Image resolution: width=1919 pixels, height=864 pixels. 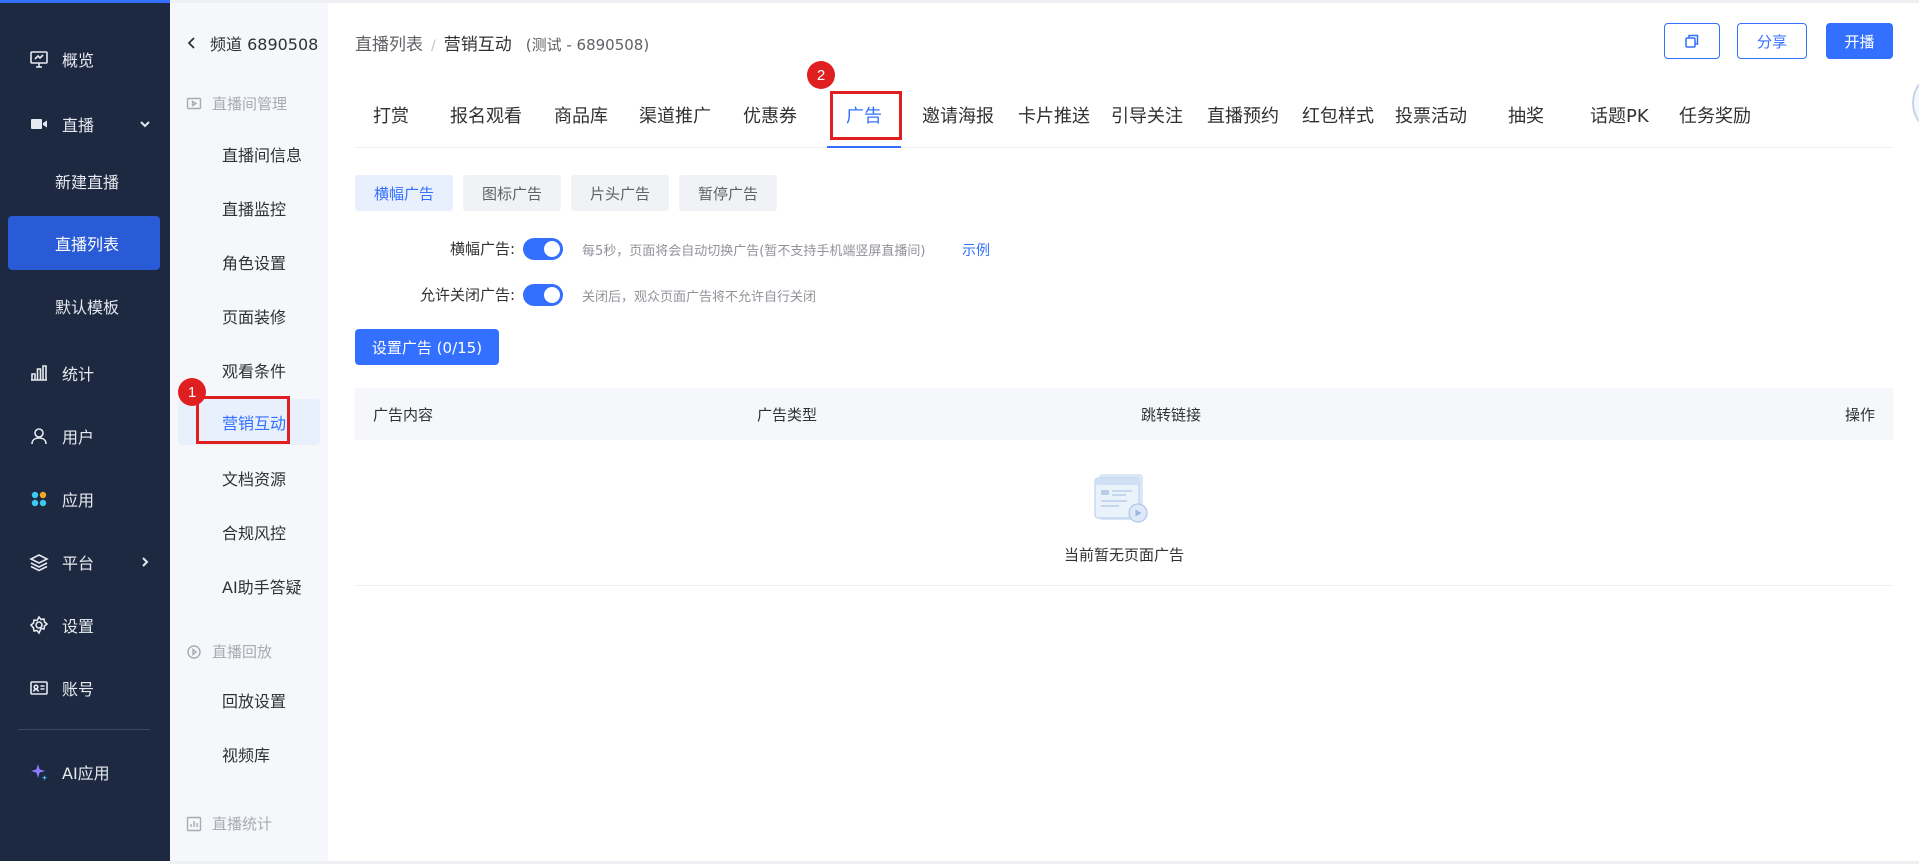 I want to click on nav-item-overview: 概览, so click(x=85, y=59).